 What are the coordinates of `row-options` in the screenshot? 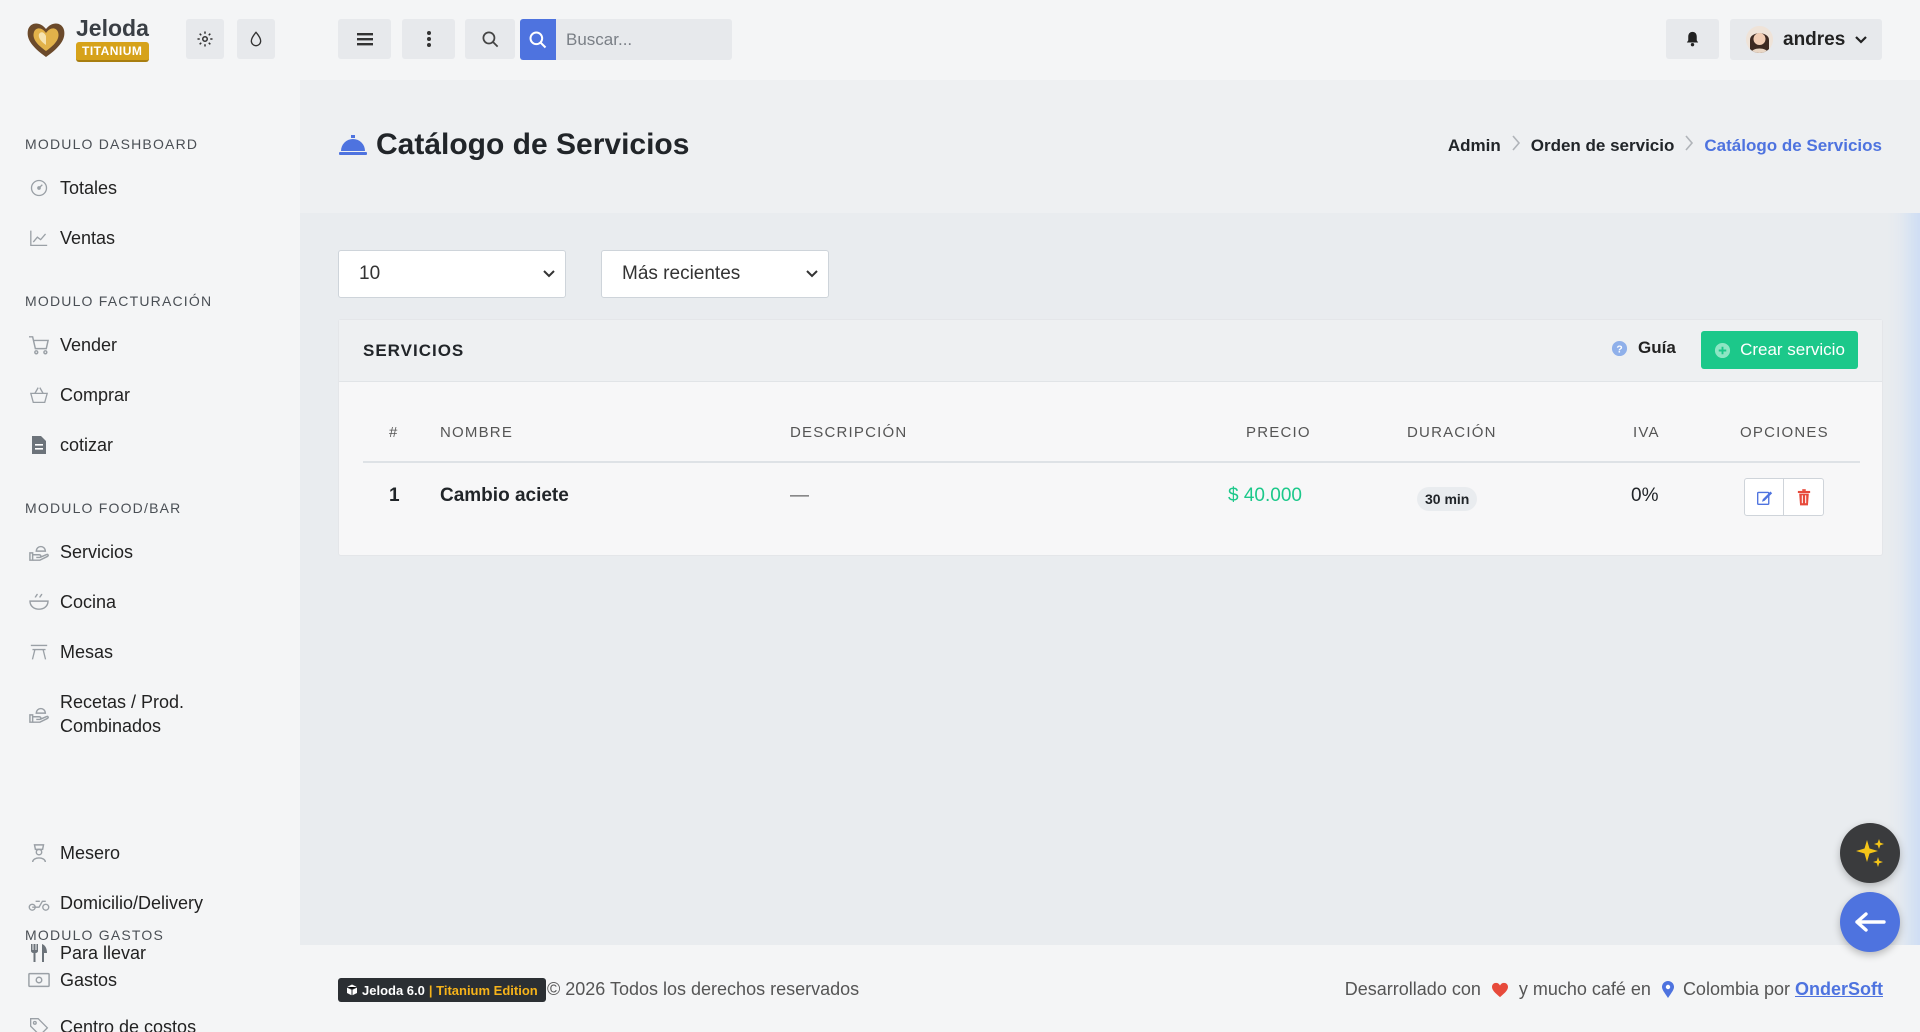 It's located at (1784, 497).